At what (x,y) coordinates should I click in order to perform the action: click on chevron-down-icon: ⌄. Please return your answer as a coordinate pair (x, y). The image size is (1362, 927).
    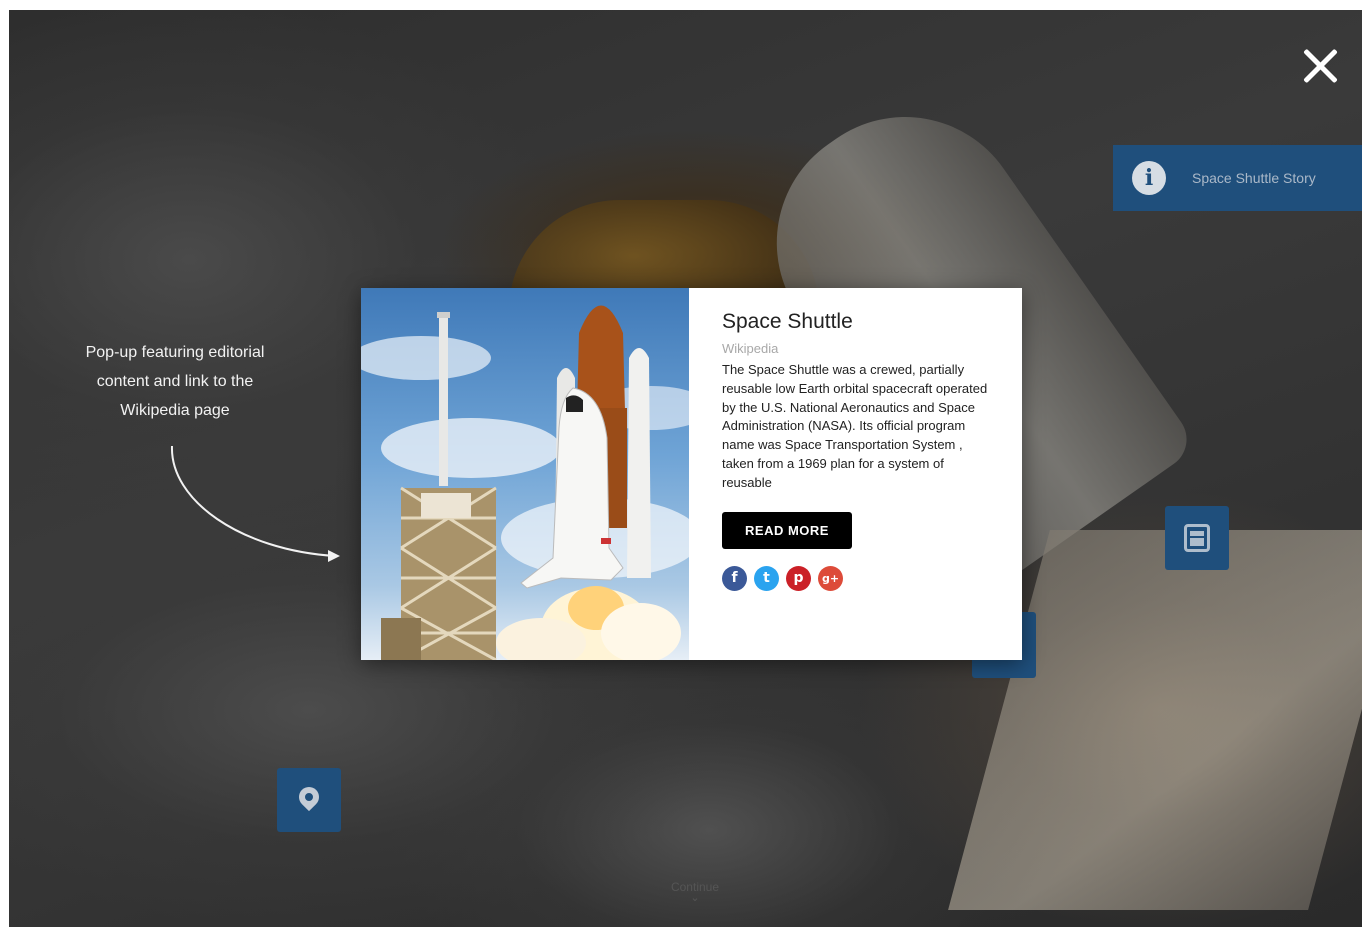
    Looking at the image, I should click on (695, 898).